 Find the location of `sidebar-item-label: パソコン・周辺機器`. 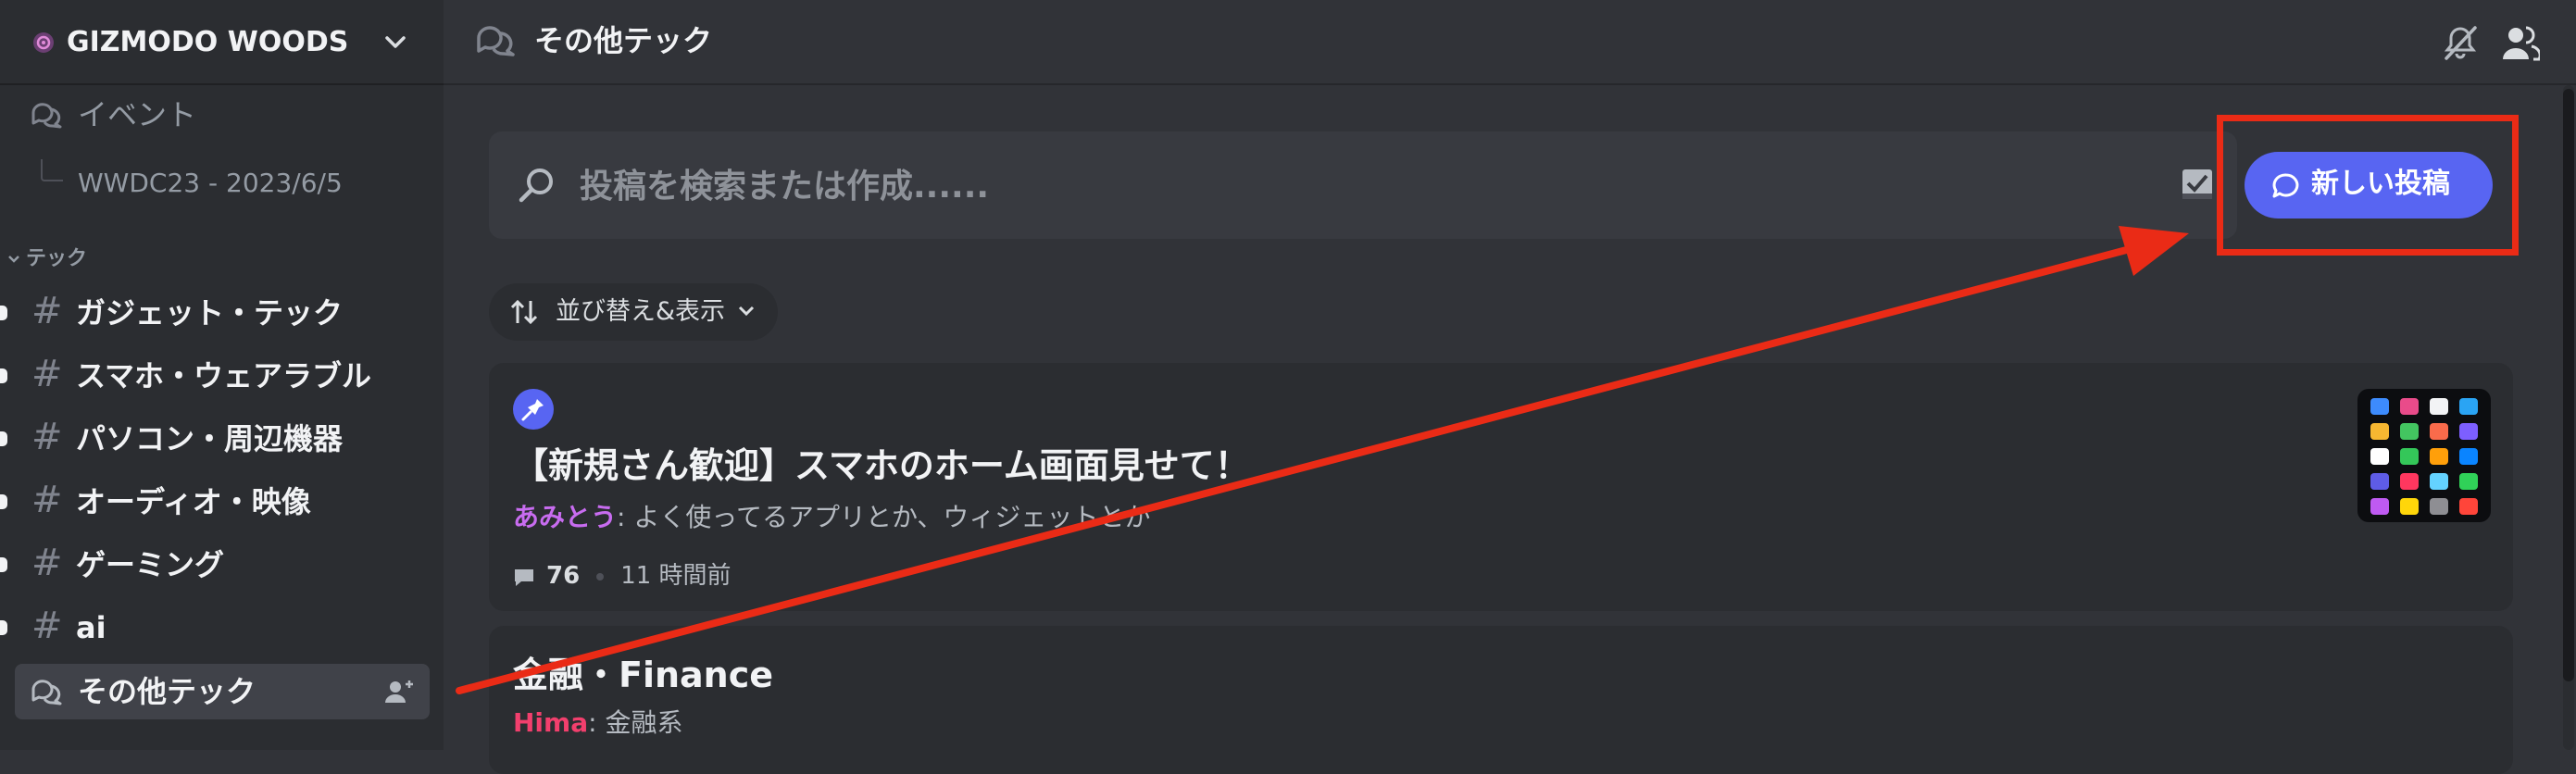

sidebar-item-label: パソコン・周辺機器 is located at coordinates (210, 438).